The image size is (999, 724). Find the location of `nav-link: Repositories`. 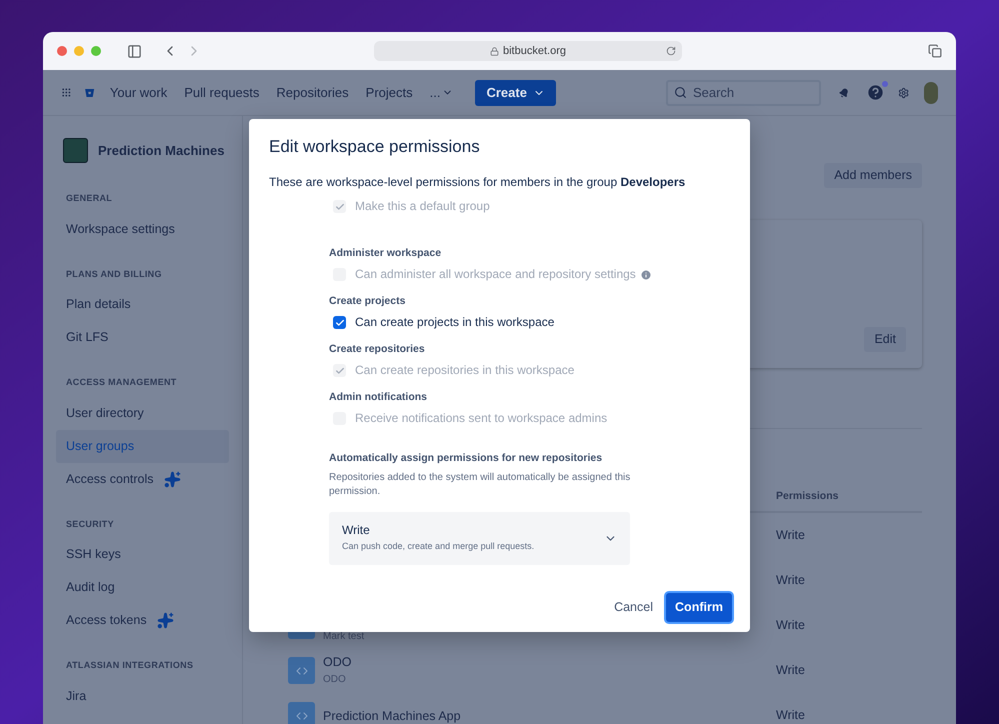

nav-link: Repositories is located at coordinates (312, 92).